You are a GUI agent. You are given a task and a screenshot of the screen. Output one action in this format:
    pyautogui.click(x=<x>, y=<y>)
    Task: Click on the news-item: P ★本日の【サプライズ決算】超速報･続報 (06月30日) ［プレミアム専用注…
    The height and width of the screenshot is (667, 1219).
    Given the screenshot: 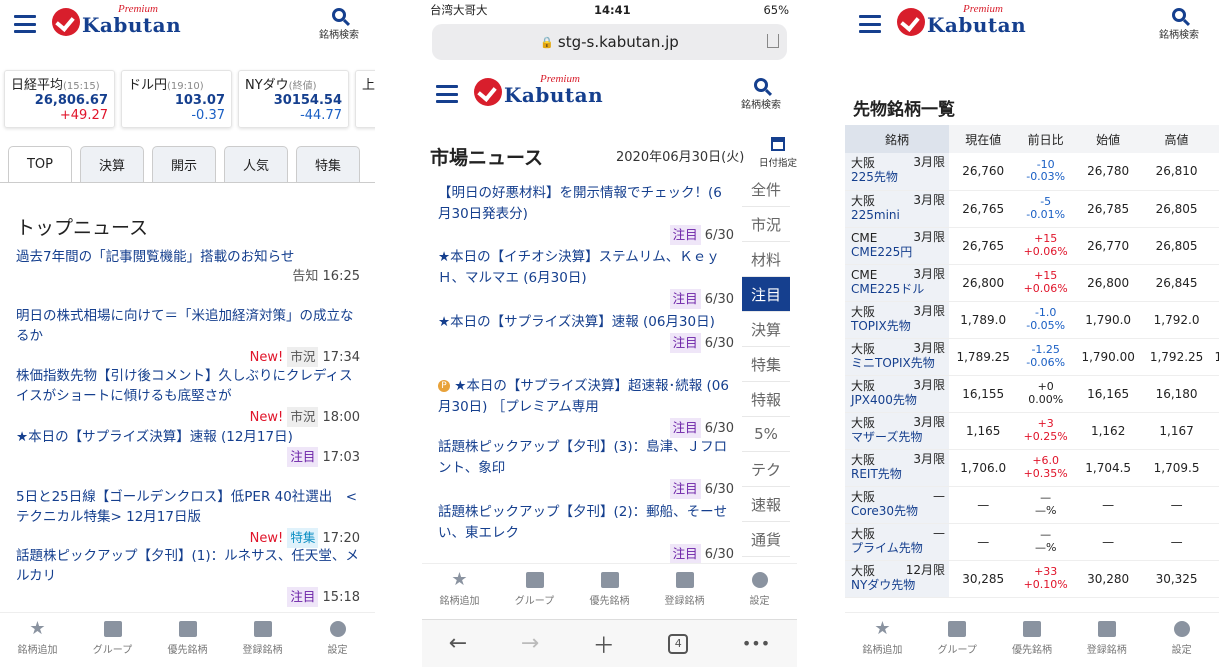 What is the action you would take?
    pyautogui.click(x=586, y=408)
    